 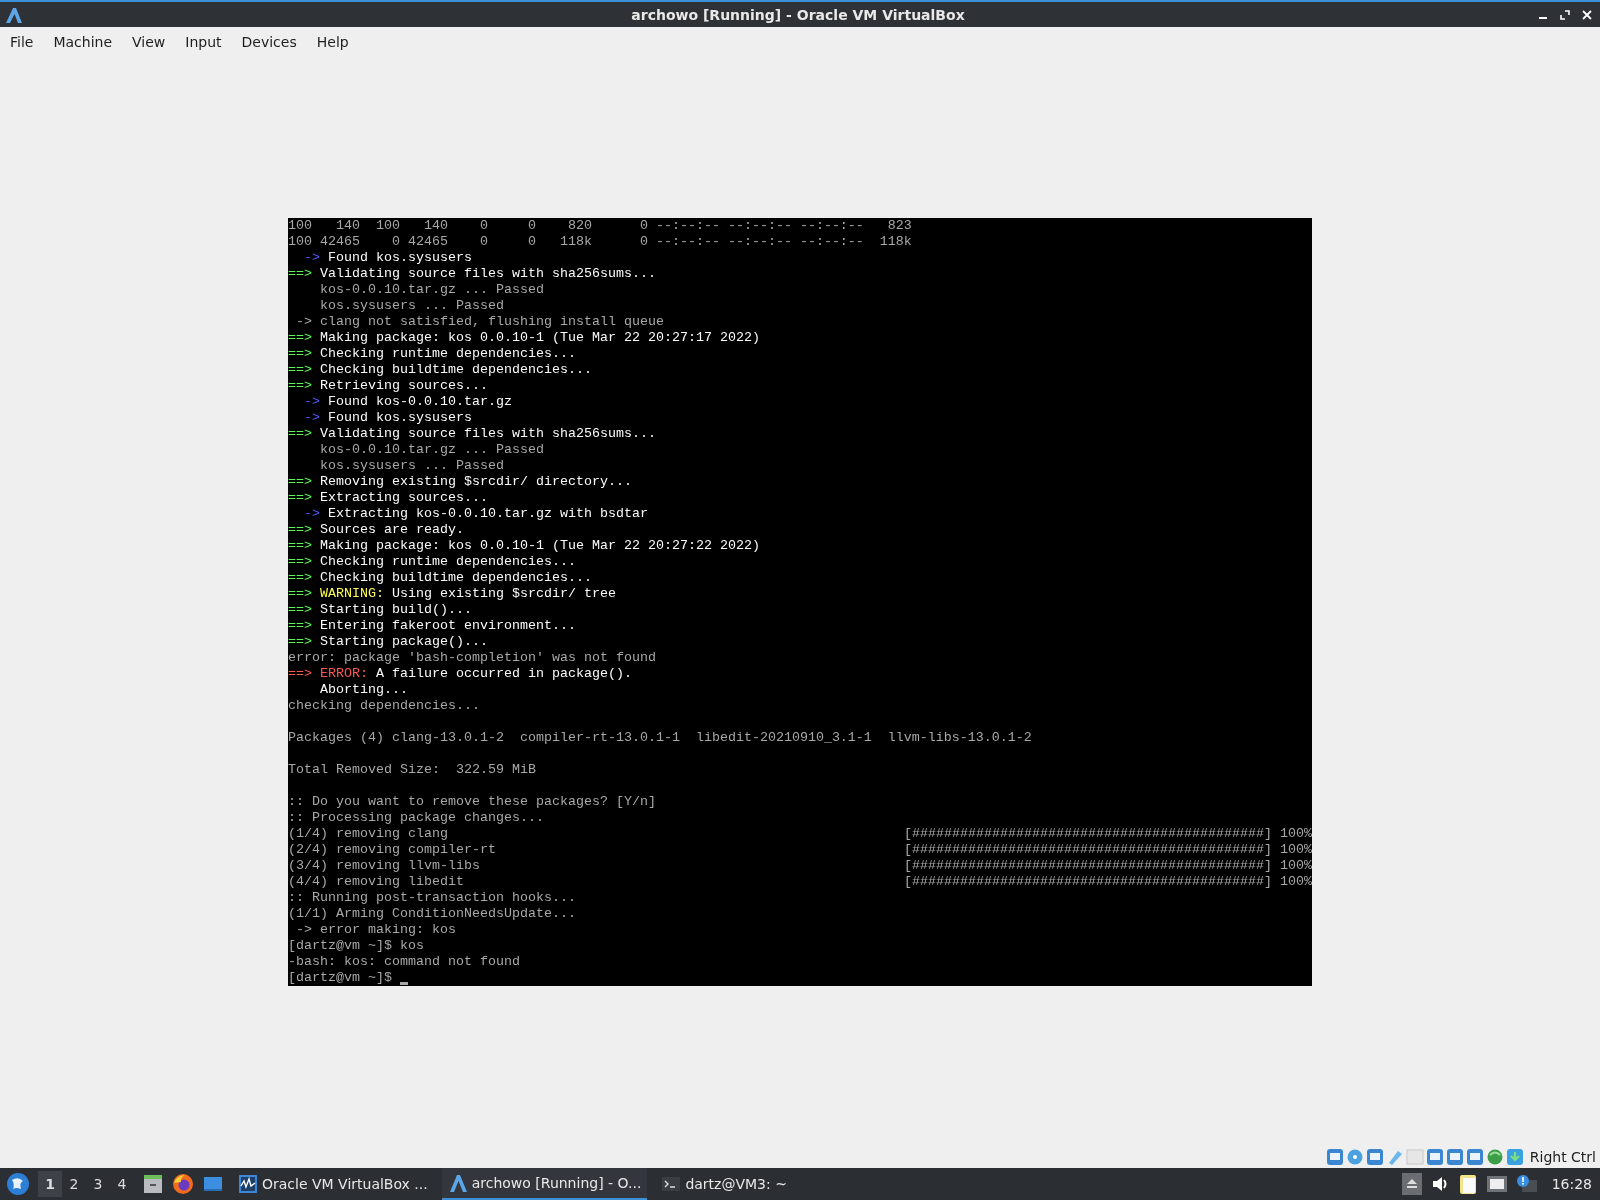 What do you see at coordinates (368, 833) in the screenshot?
I see `terminal-line: (1/4) removing clang` at bounding box center [368, 833].